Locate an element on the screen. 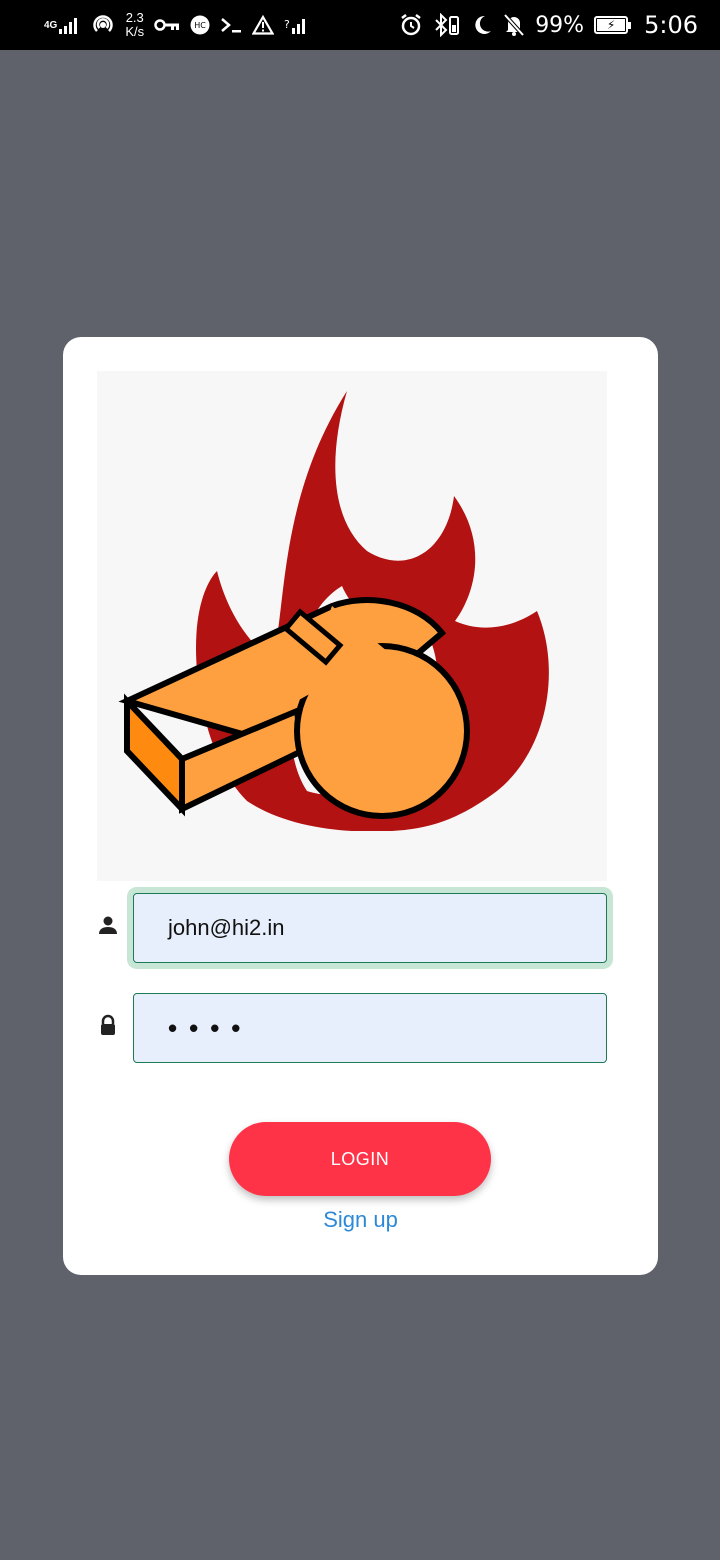 This screenshot has width=720, height=1560. charging-bolt-icon: ⚡ is located at coordinates (611, 25).